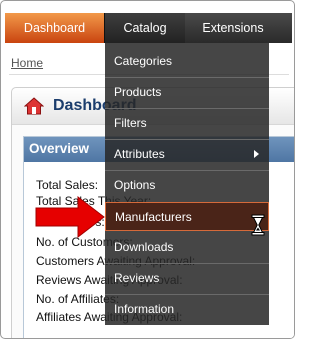  What do you see at coordinates (34, 106) in the screenshot?
I see `home-icon` at bounding box center [34, 106].